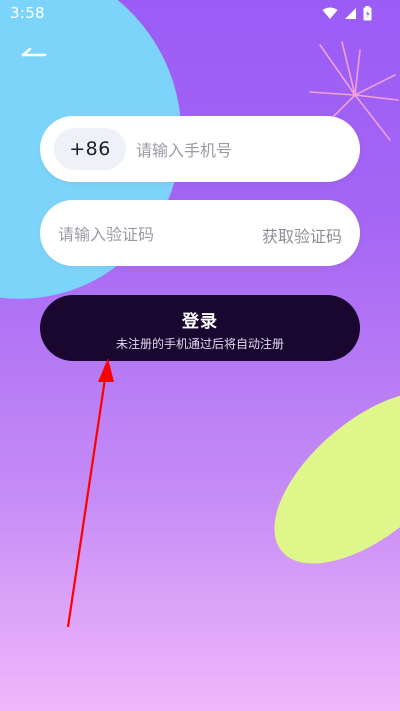  What do you see at coordinates (153, 234) in the screenshot?
I see `verification-code-input` at bounding box center [153, 234].